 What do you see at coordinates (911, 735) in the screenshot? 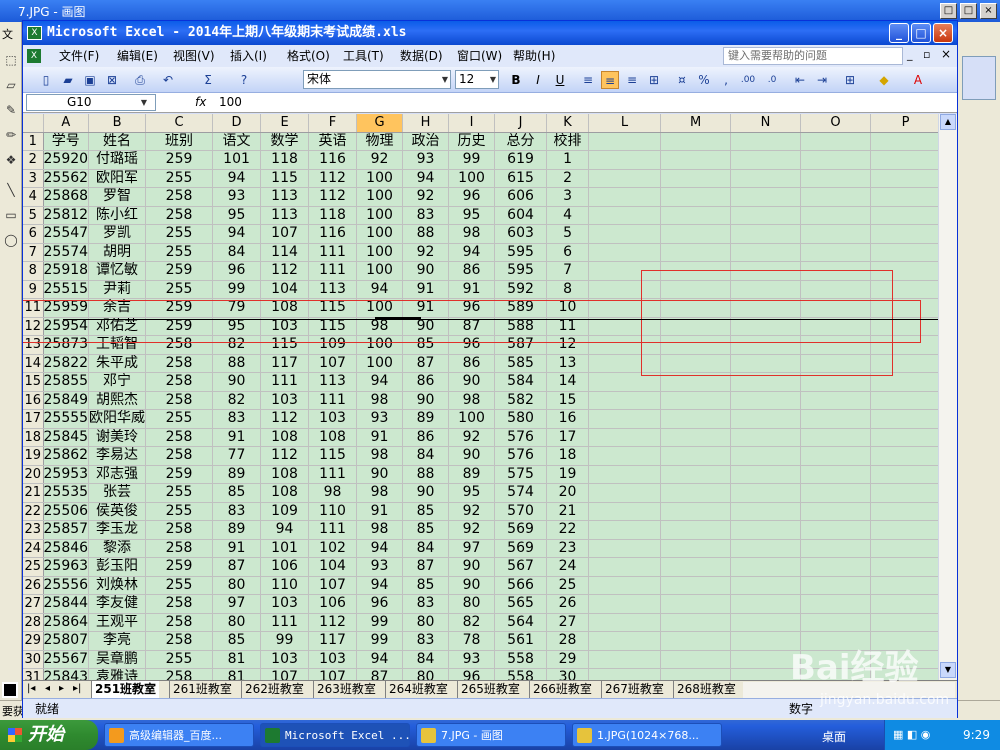
I see `tray-icons: ▦ ◧ ◉` at bounding box center [911, 735].